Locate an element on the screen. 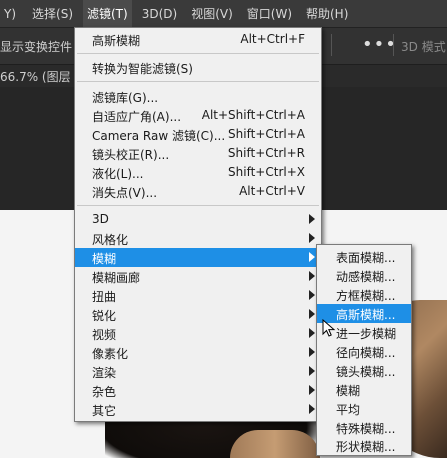  menu-item-distort: 扭曲 is located at coordinates (198, 295).